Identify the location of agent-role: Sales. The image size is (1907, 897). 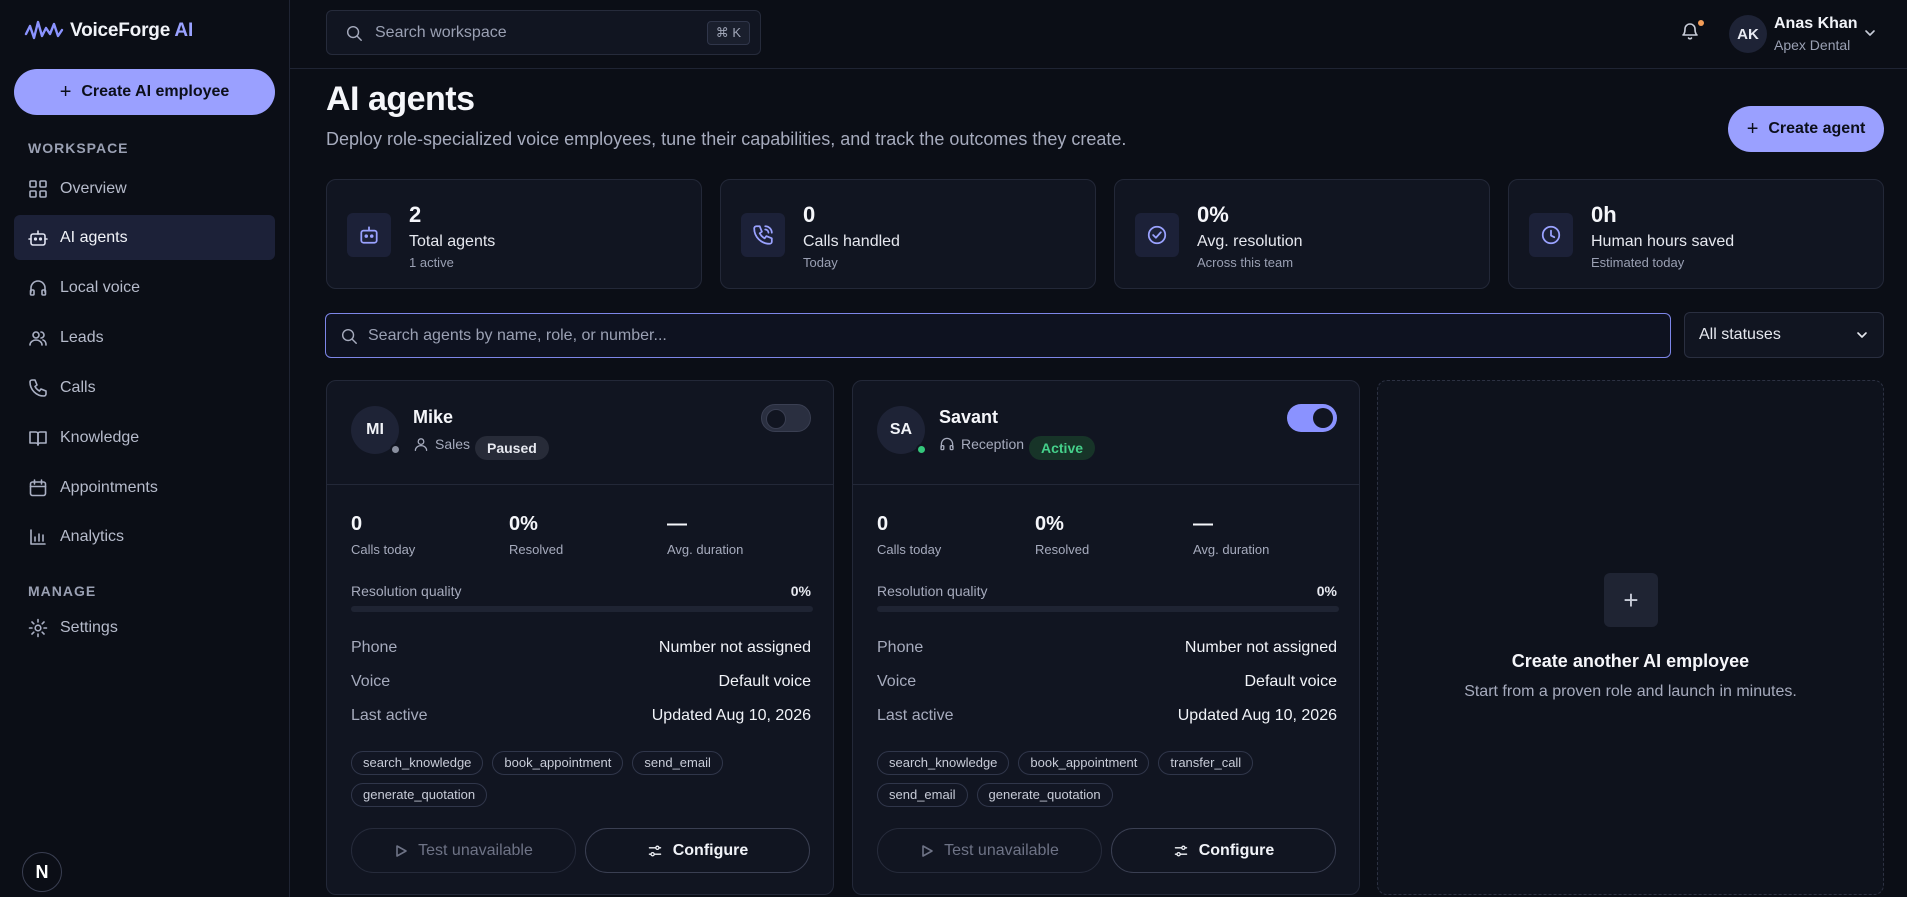
(441, 444).